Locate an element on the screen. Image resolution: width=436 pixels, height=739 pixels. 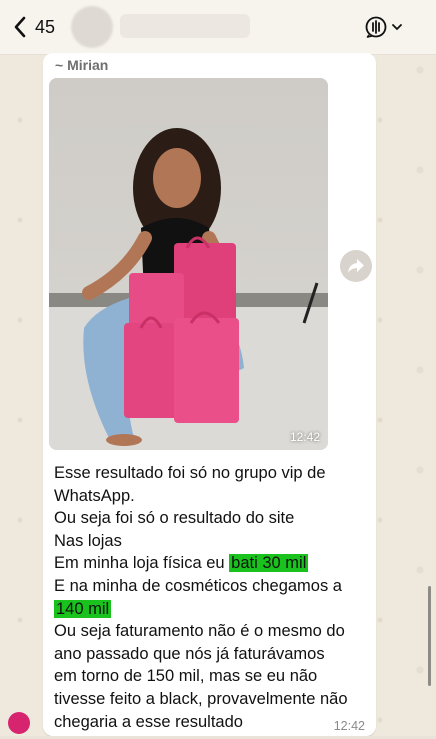
line-text: Ou seja foi só o resultado do site is located at coordinates (174, 518).